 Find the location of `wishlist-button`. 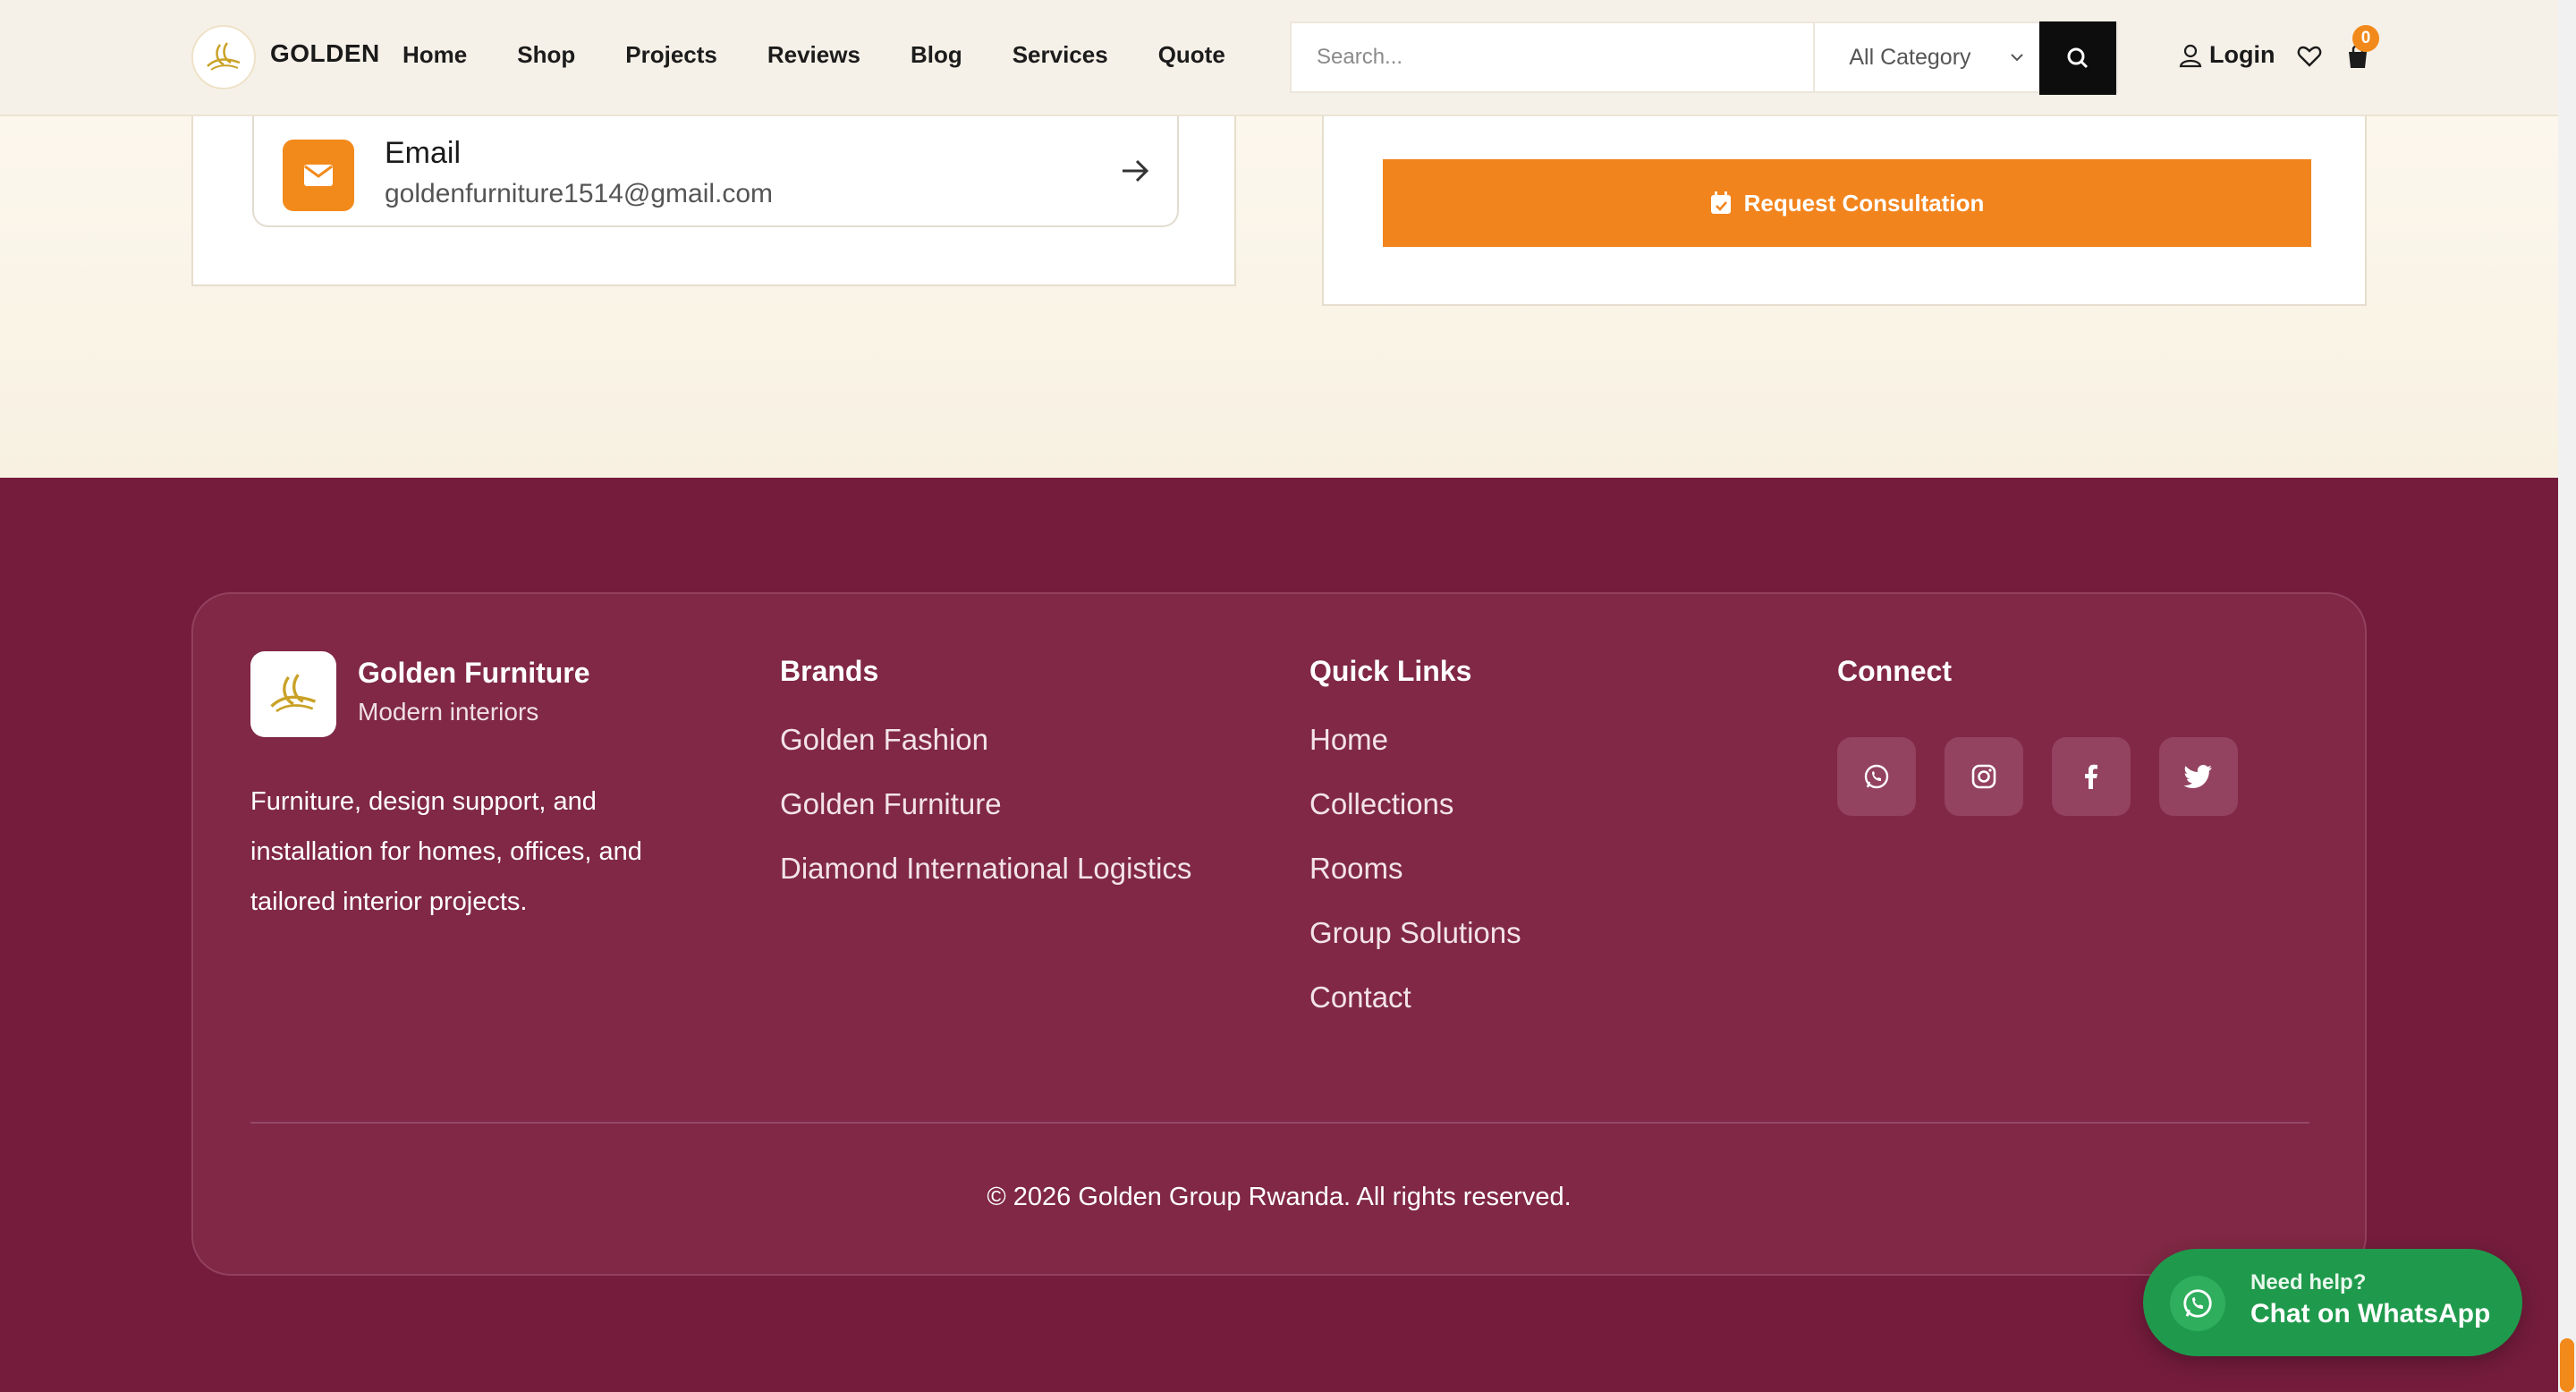

wishlist-button is located at coordinates (2309, 58).